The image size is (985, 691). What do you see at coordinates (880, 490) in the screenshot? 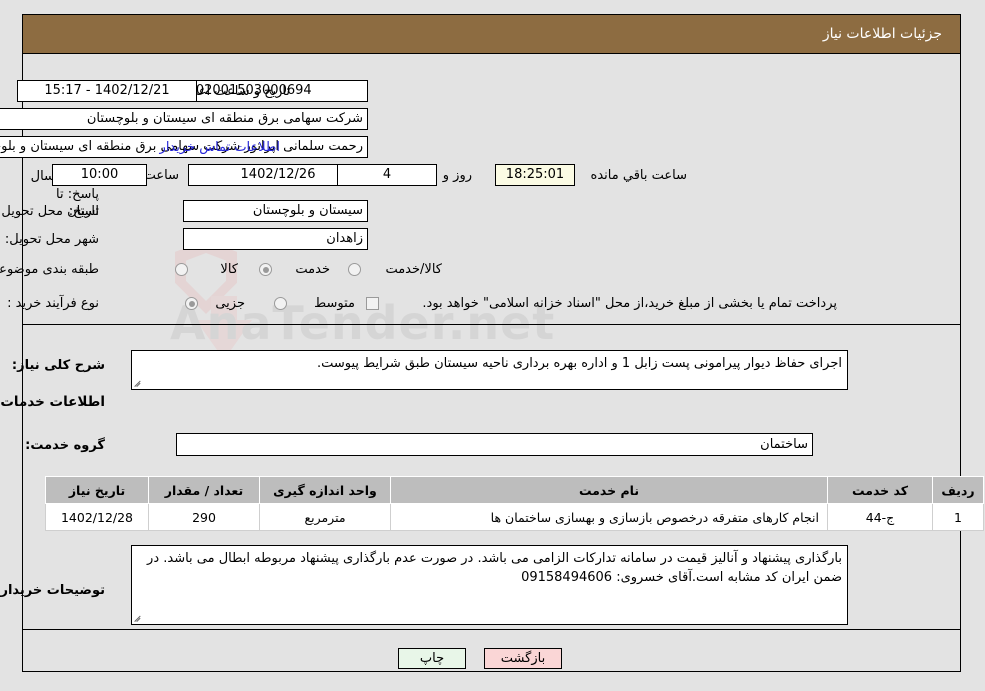
I see `col-service-code: کد خدمت` at bounding box center [880, 490].